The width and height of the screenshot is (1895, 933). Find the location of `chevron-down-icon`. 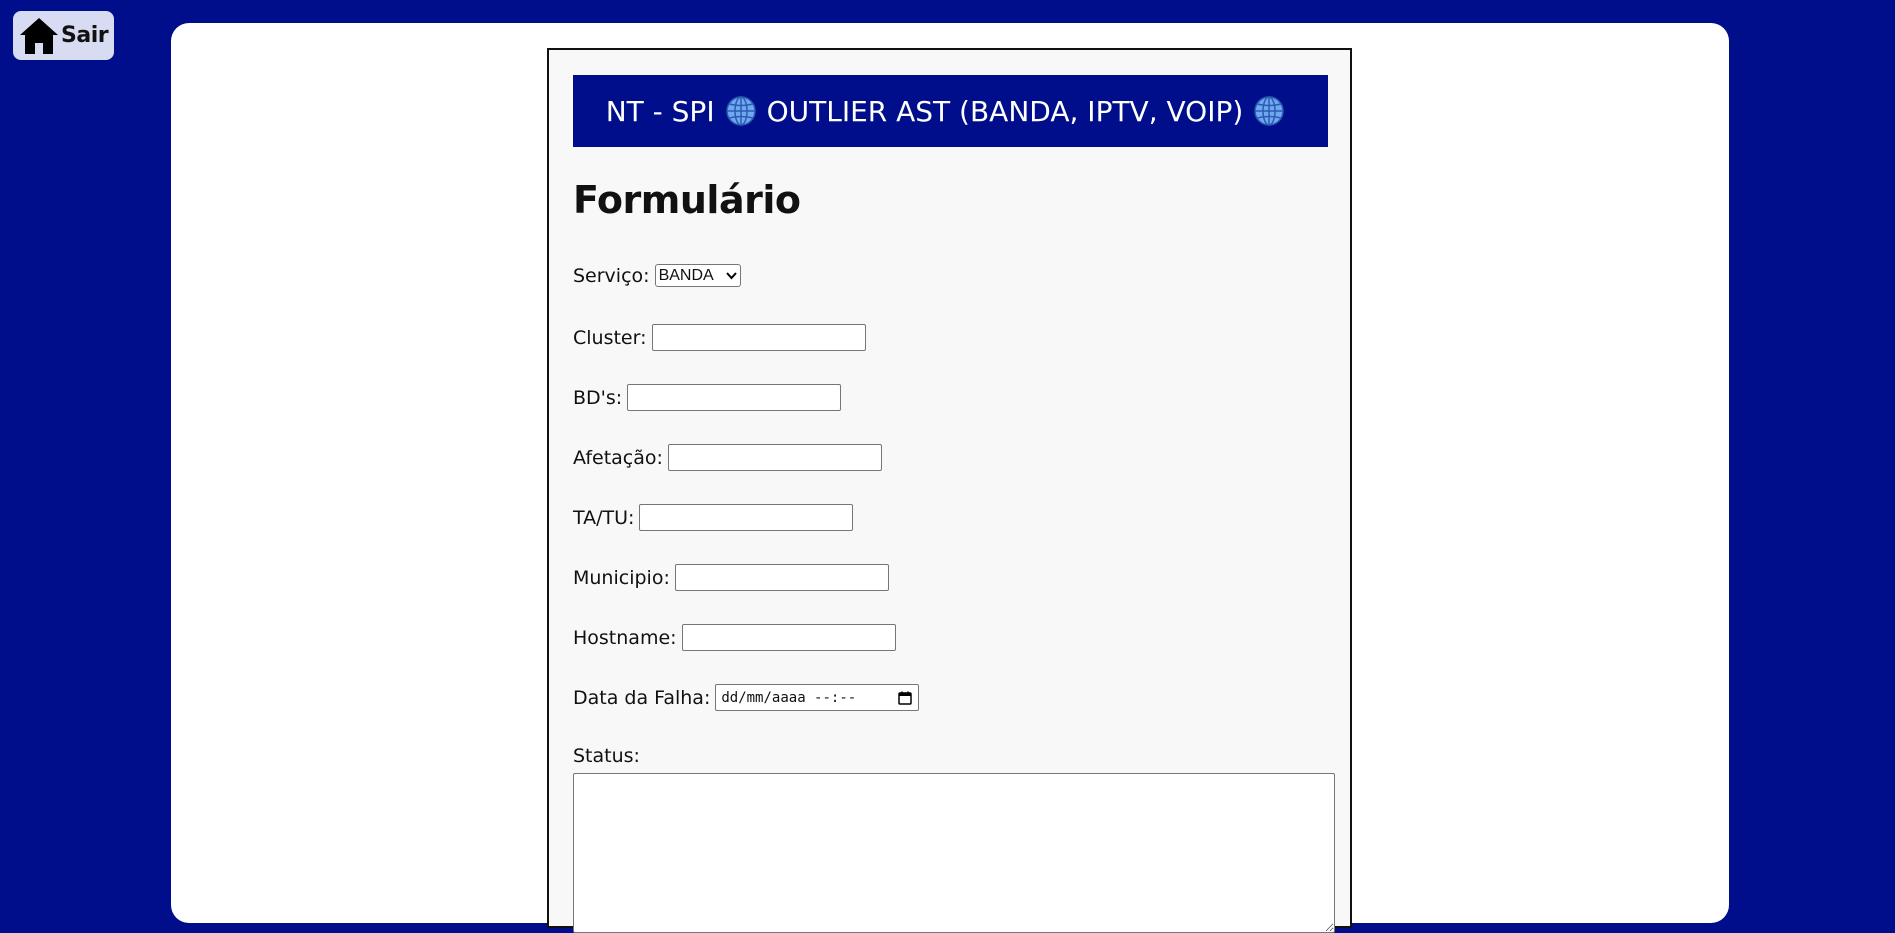

chevron-down-icon is located at coordinates (731, 276).